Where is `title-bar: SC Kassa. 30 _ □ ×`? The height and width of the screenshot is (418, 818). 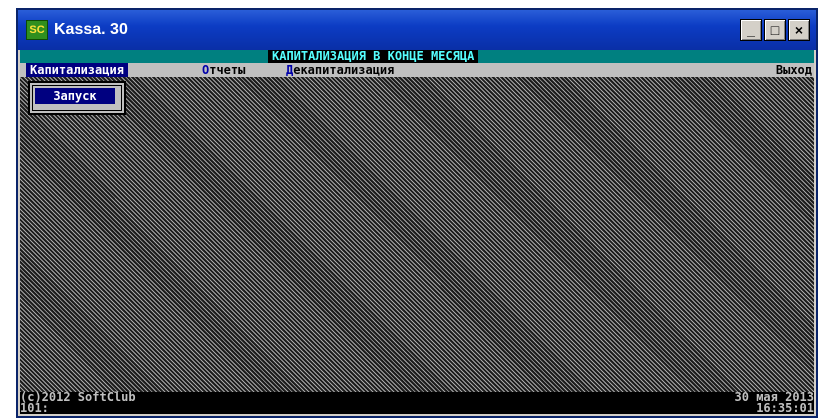
title-bar: SC Kassa. 30 _ □ × is located at coordinates (417, 30).